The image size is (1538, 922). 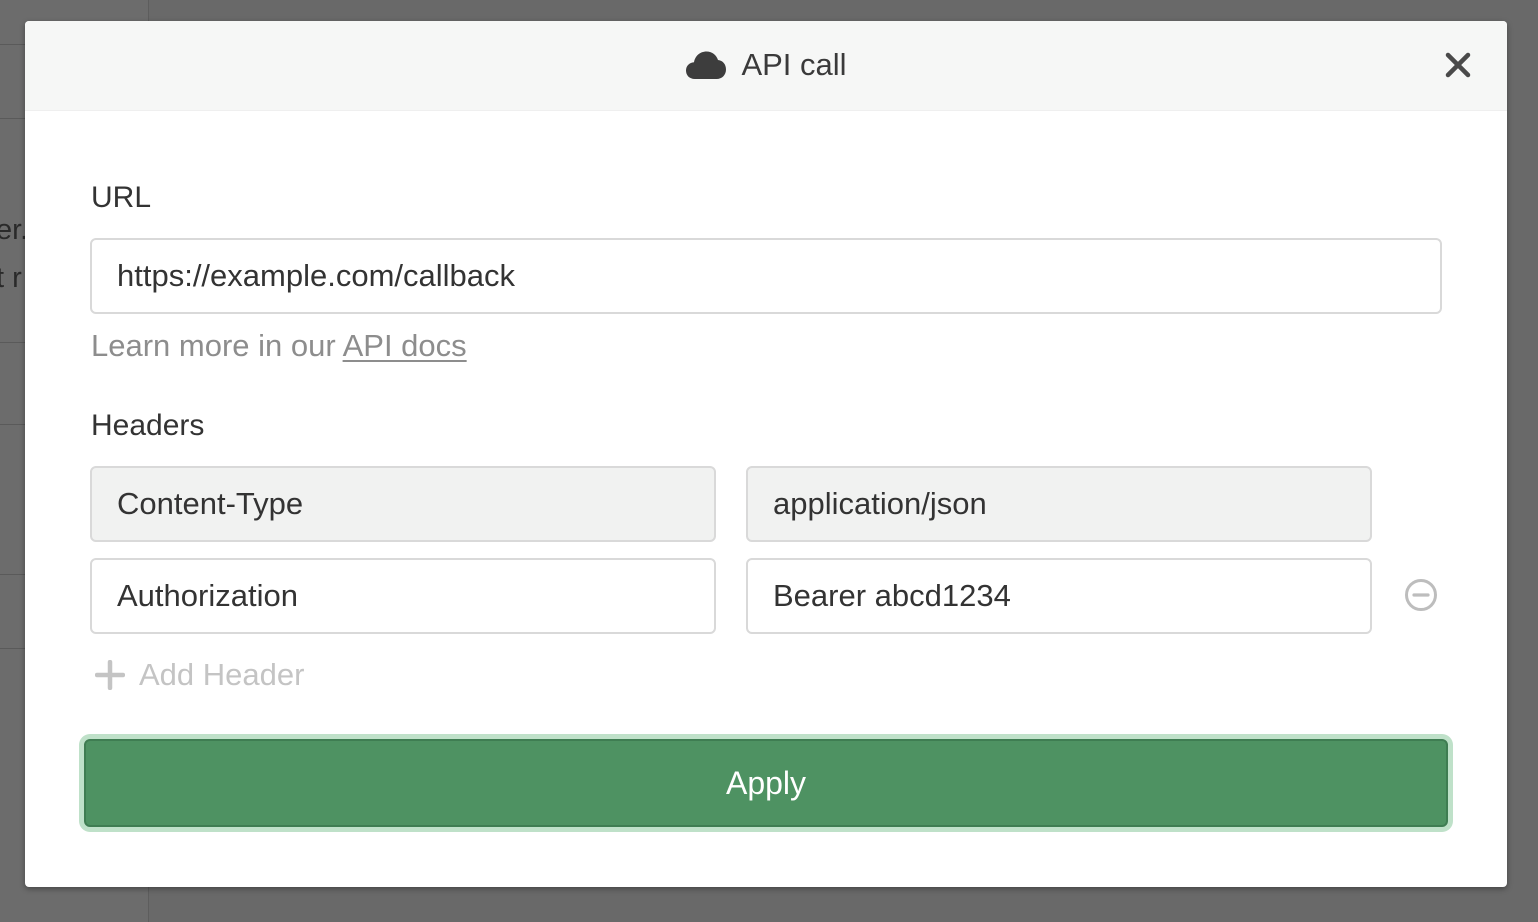 I want to click on plus-icon, so click(x=110, y=675).